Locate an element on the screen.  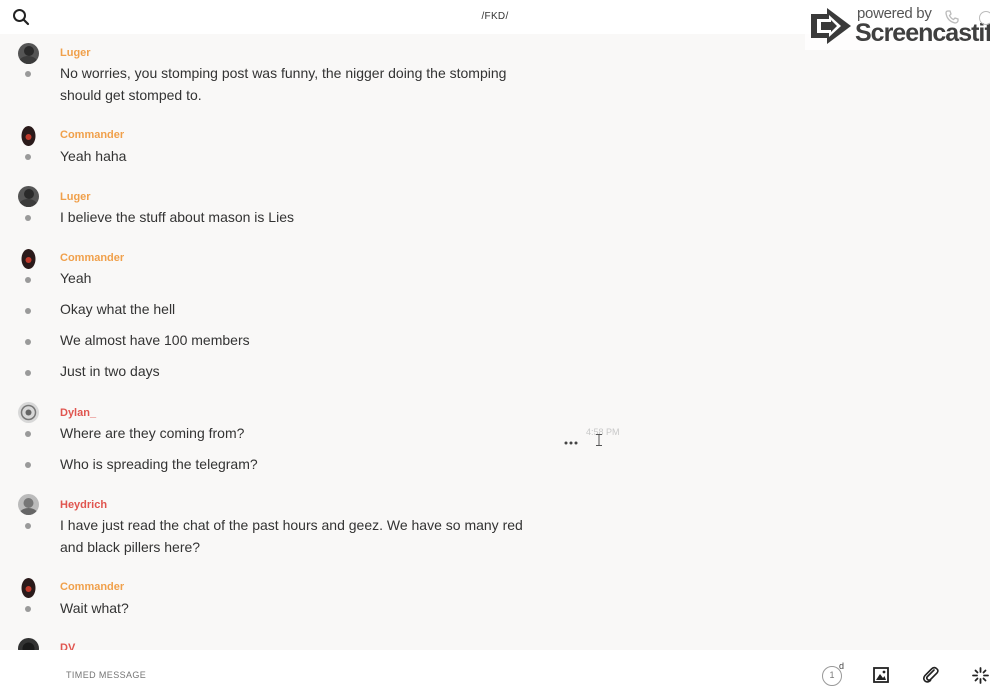
message-text: Just in two days is located at coordinates (110, 371).